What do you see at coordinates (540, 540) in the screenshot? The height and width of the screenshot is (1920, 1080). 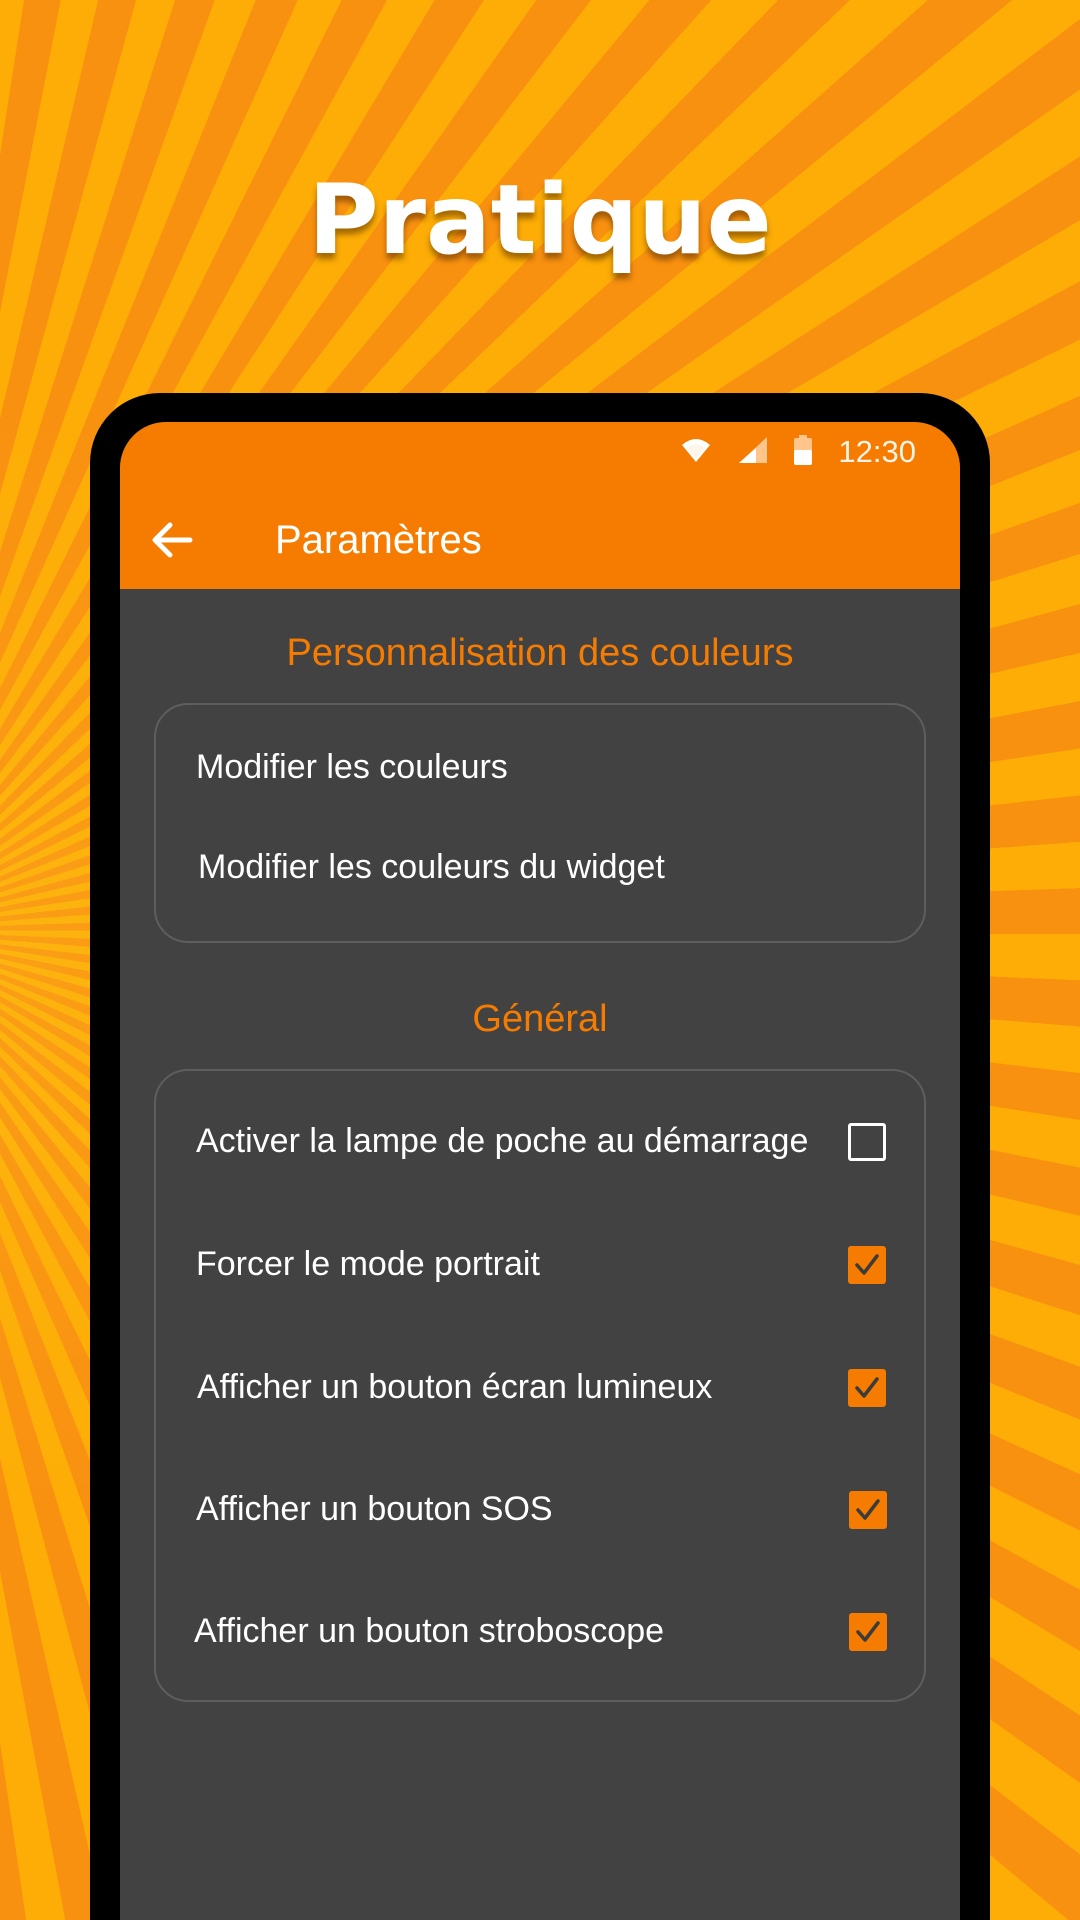 I see `toolbar: Paramètres` at bounding box center [540, 540].